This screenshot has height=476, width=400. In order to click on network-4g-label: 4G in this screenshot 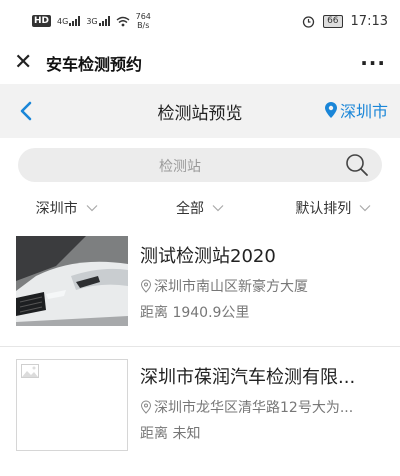, I will do `click(63, 21)`.